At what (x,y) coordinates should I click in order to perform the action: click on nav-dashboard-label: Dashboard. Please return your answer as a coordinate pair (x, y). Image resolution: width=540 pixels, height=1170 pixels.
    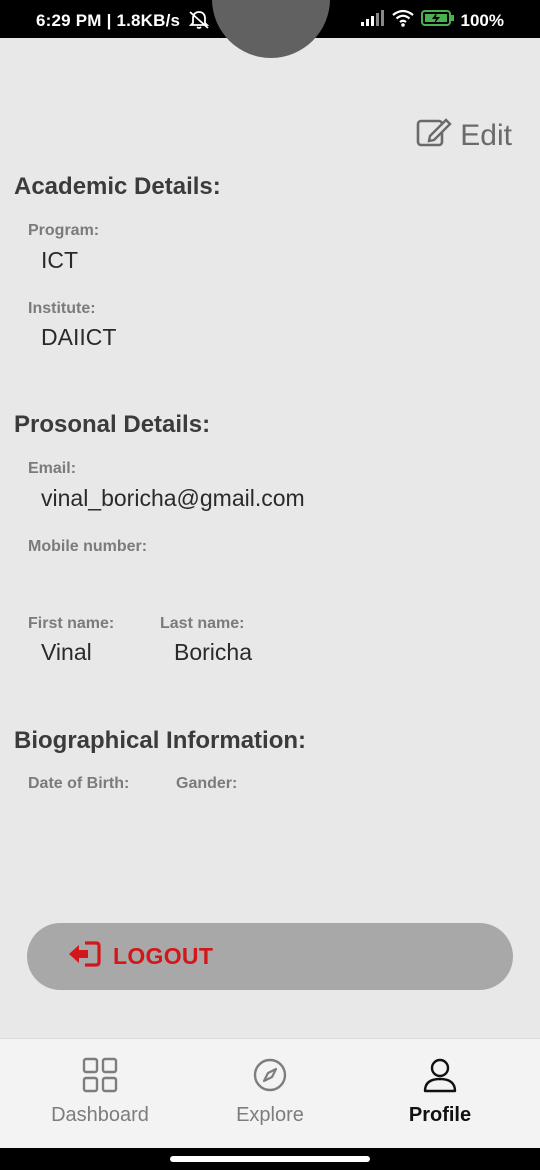
    Looking at the image, I should click on (100, 1115).